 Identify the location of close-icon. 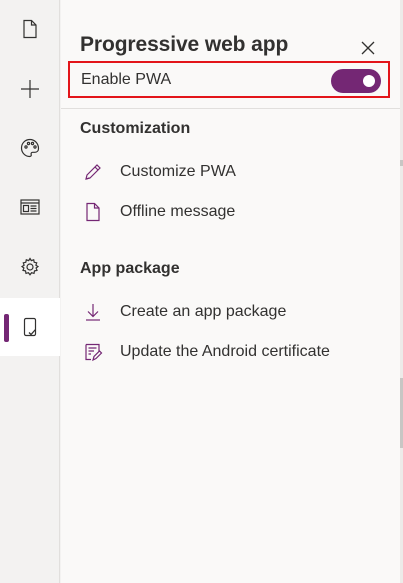
(368, 48).